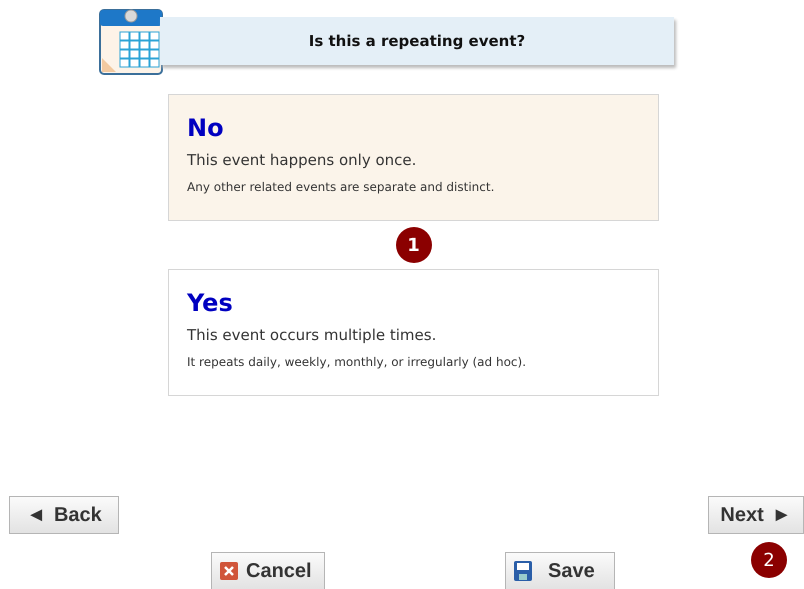  What do you see at coordinates (229, 571) in the screenshot?
I see `close-icon` at bounding box center [229, 571].